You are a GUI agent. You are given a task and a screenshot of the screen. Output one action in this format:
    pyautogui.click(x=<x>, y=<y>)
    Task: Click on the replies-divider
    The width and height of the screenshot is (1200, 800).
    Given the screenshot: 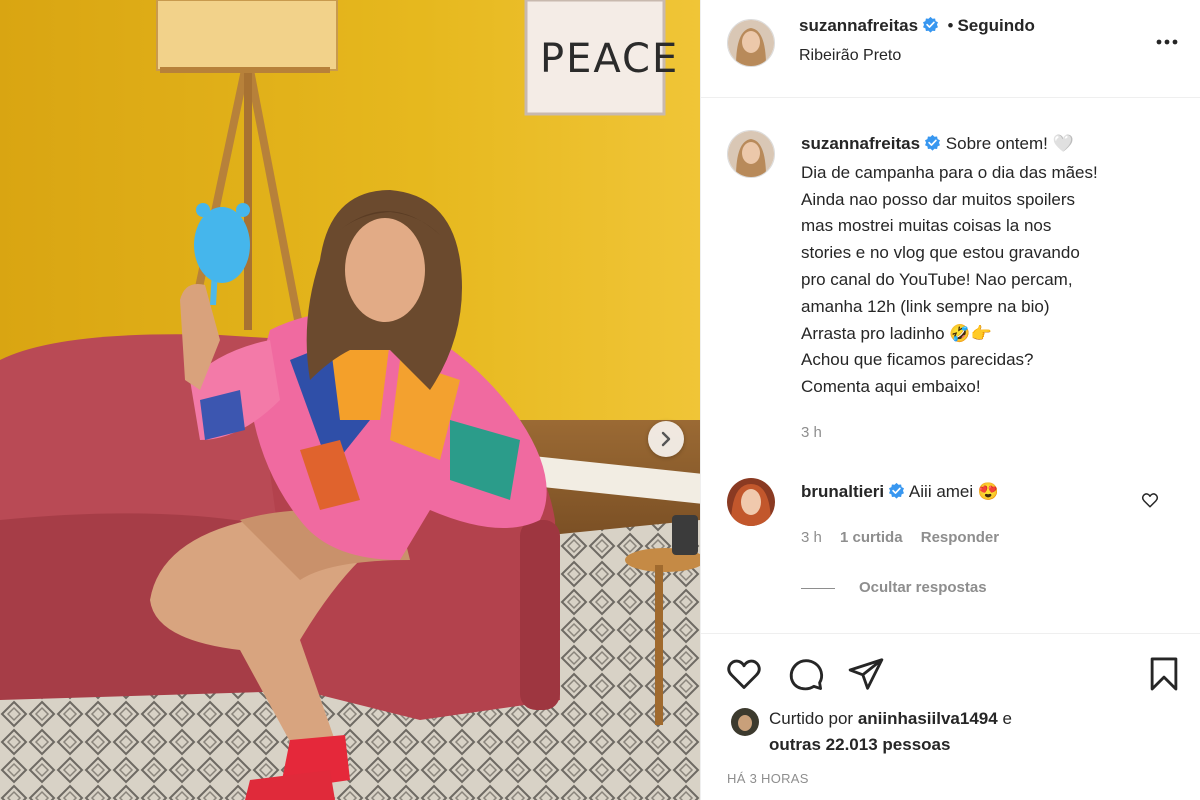 What is the action you would take?
    pyautogui.click(x=818, y=588)
    